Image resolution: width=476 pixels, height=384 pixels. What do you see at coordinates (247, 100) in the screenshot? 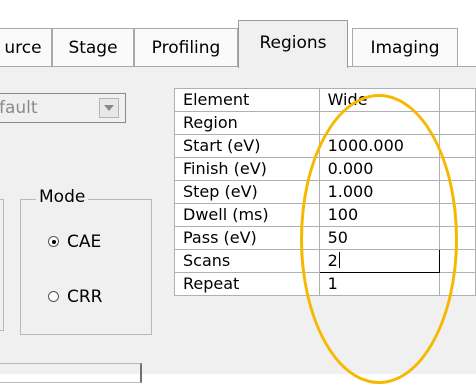
I see `grid-header-label: Element` at bounding box center [247, 100].